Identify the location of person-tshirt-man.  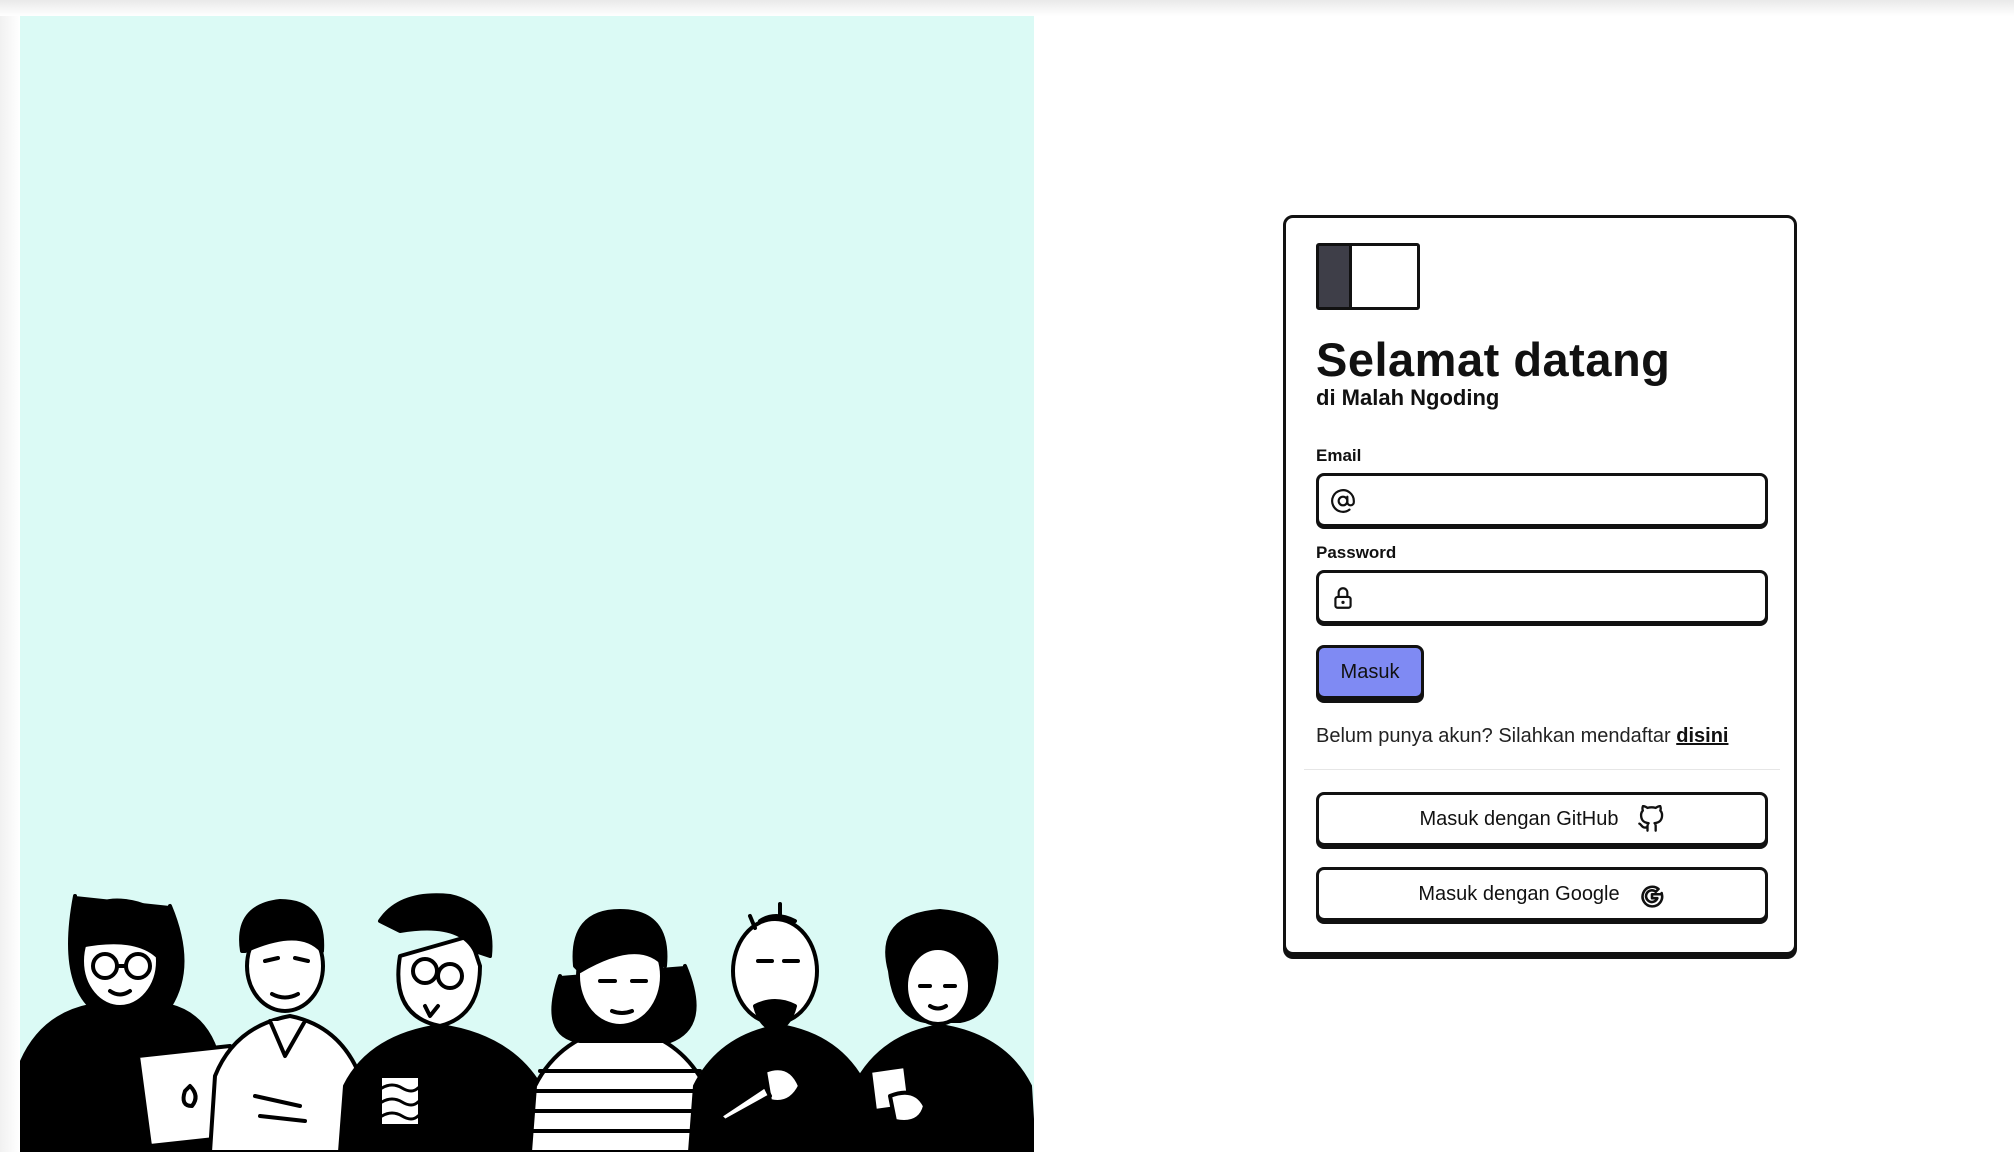
(445, 1022).